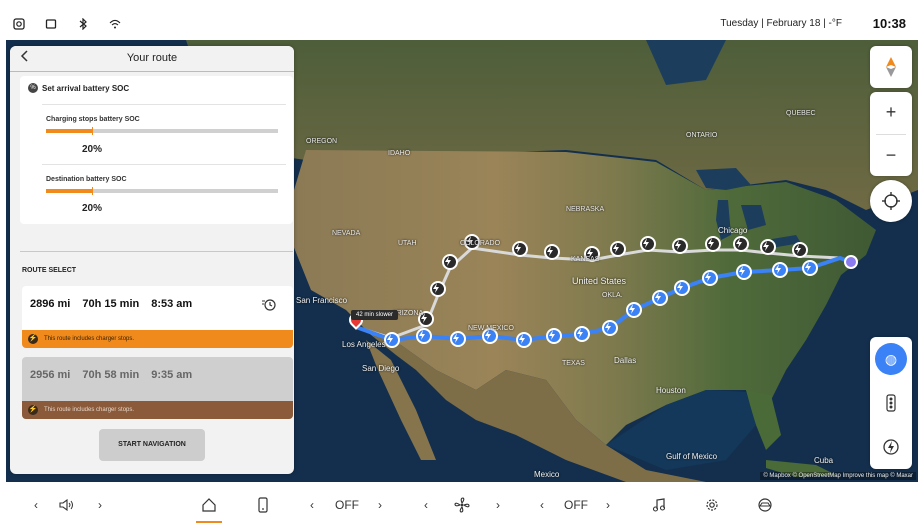 Image resolution: width=924 pixels, height=528 pixels. I want to click on fan-button, so click(462, 505).